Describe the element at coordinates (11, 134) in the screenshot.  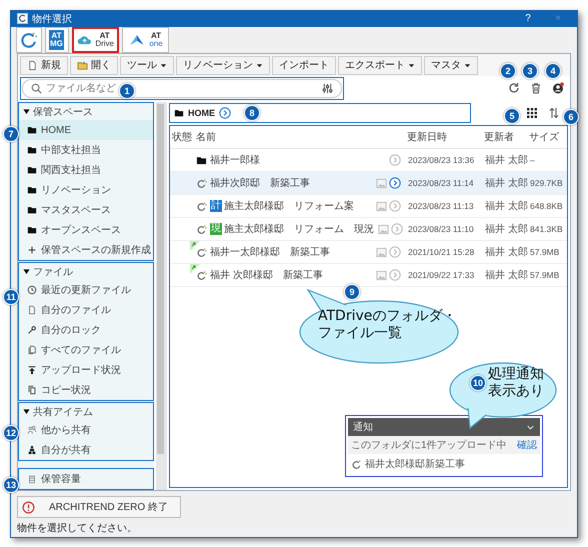
I see `callout-number: 7` at that location.